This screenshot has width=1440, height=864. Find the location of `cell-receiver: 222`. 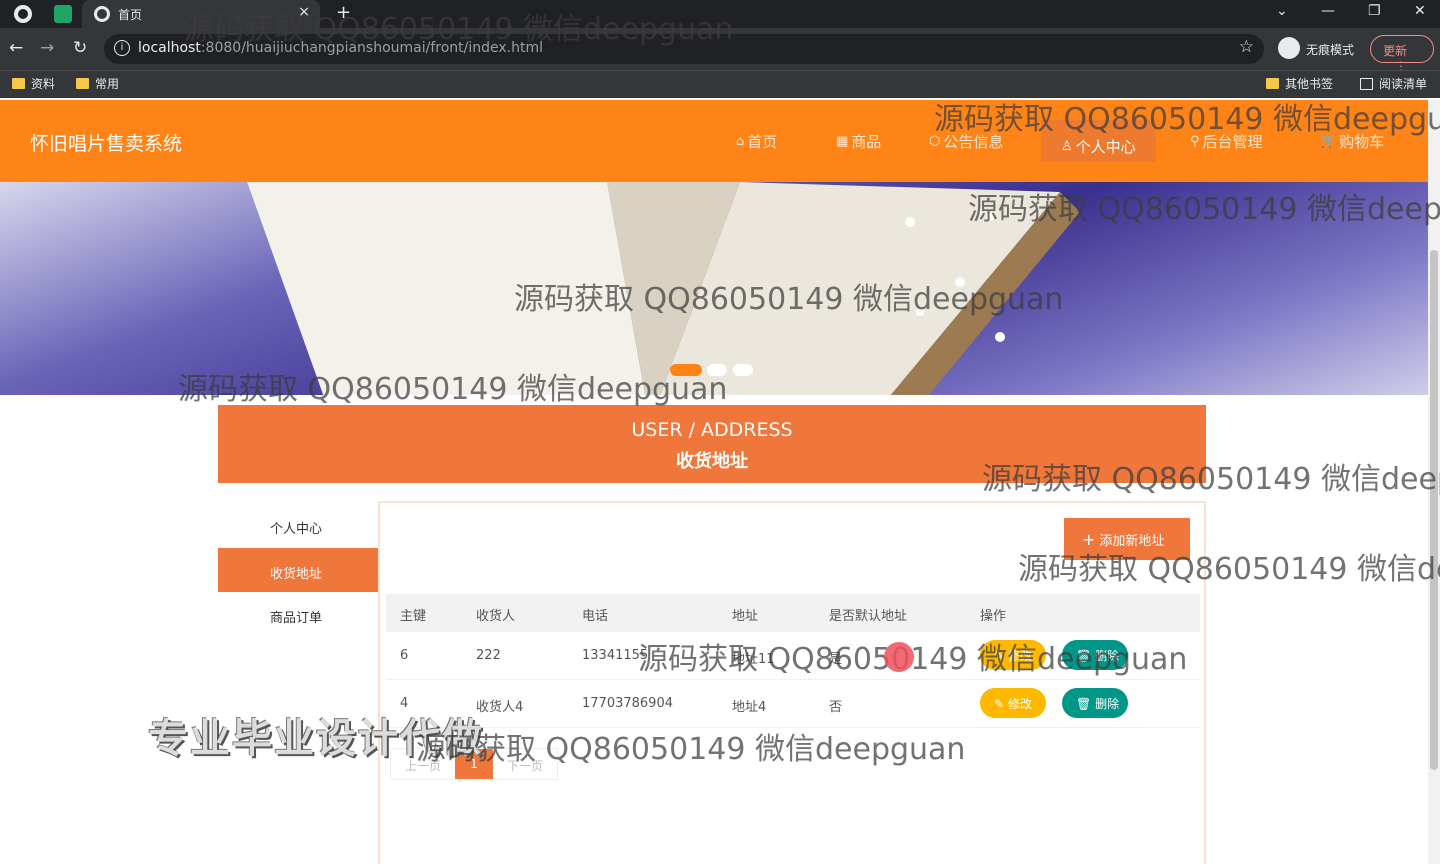

cell-receiver: 222 is located at coordinates (488, 655).